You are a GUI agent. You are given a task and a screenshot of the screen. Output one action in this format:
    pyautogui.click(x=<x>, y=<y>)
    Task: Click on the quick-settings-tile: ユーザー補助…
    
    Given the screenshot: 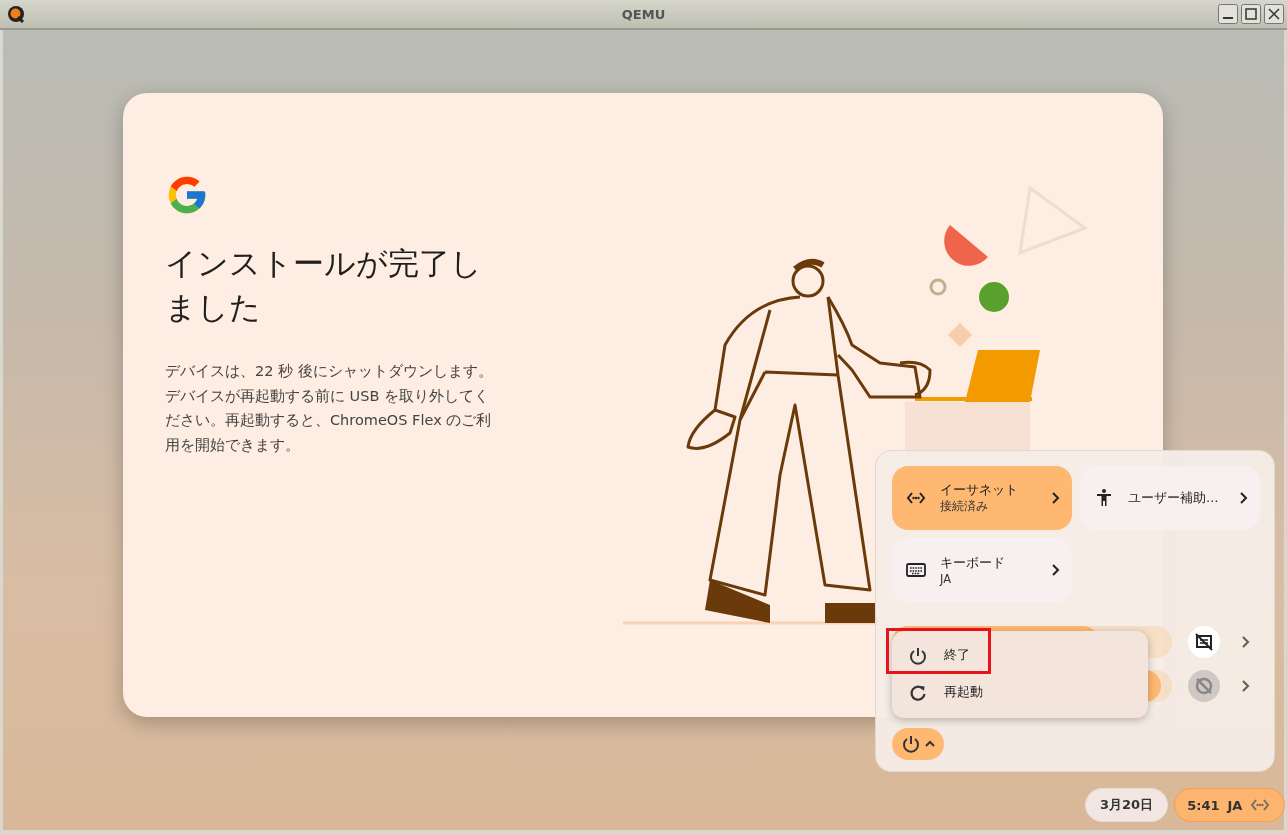 What is the action you would take?
    pyautogui.click(x=1170, y=498)
    